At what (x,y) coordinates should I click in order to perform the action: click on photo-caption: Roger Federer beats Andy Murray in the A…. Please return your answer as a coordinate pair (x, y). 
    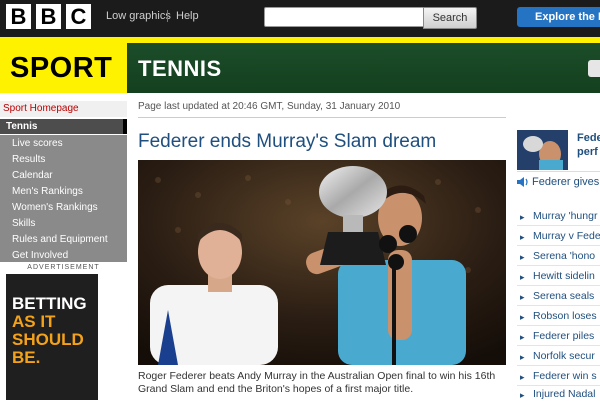
    Looking at the image, I should click on (317, 382).